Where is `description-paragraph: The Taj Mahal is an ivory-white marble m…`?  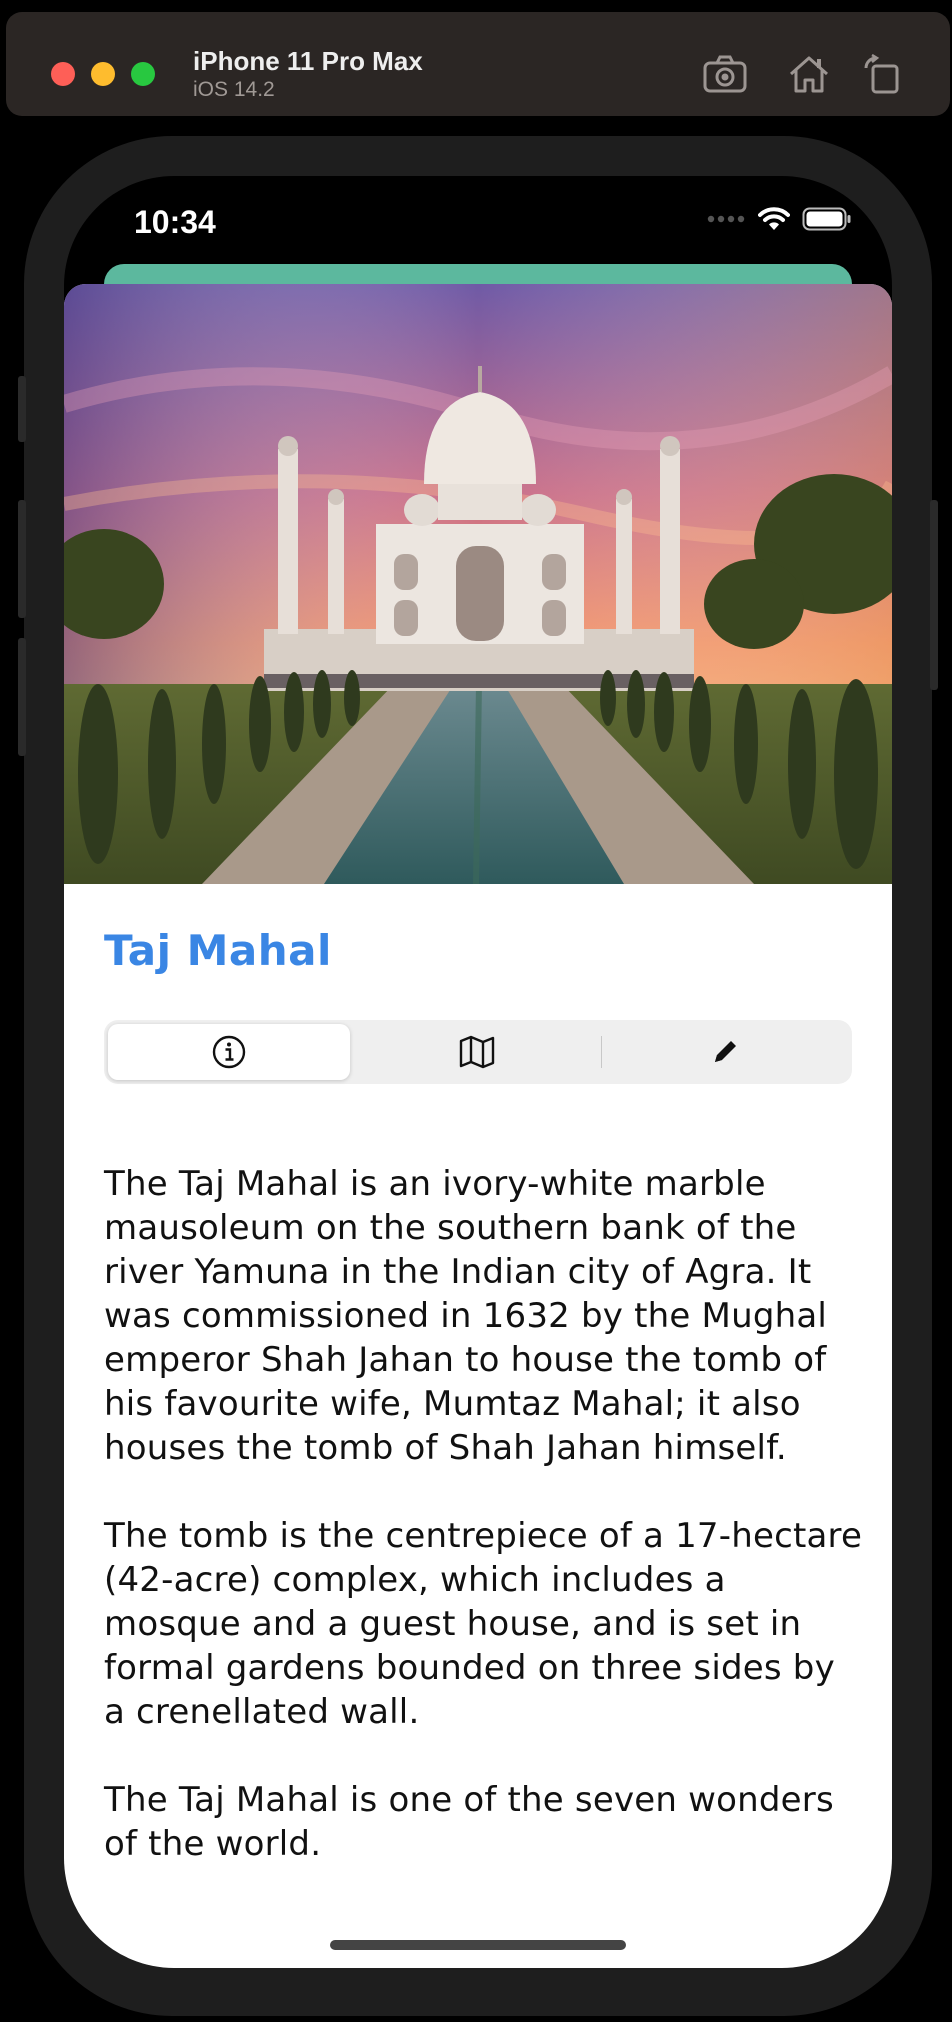
description-paragraph: The Taj Mahal is an ivory-white marble m… is located at coordinates (466, 1316).